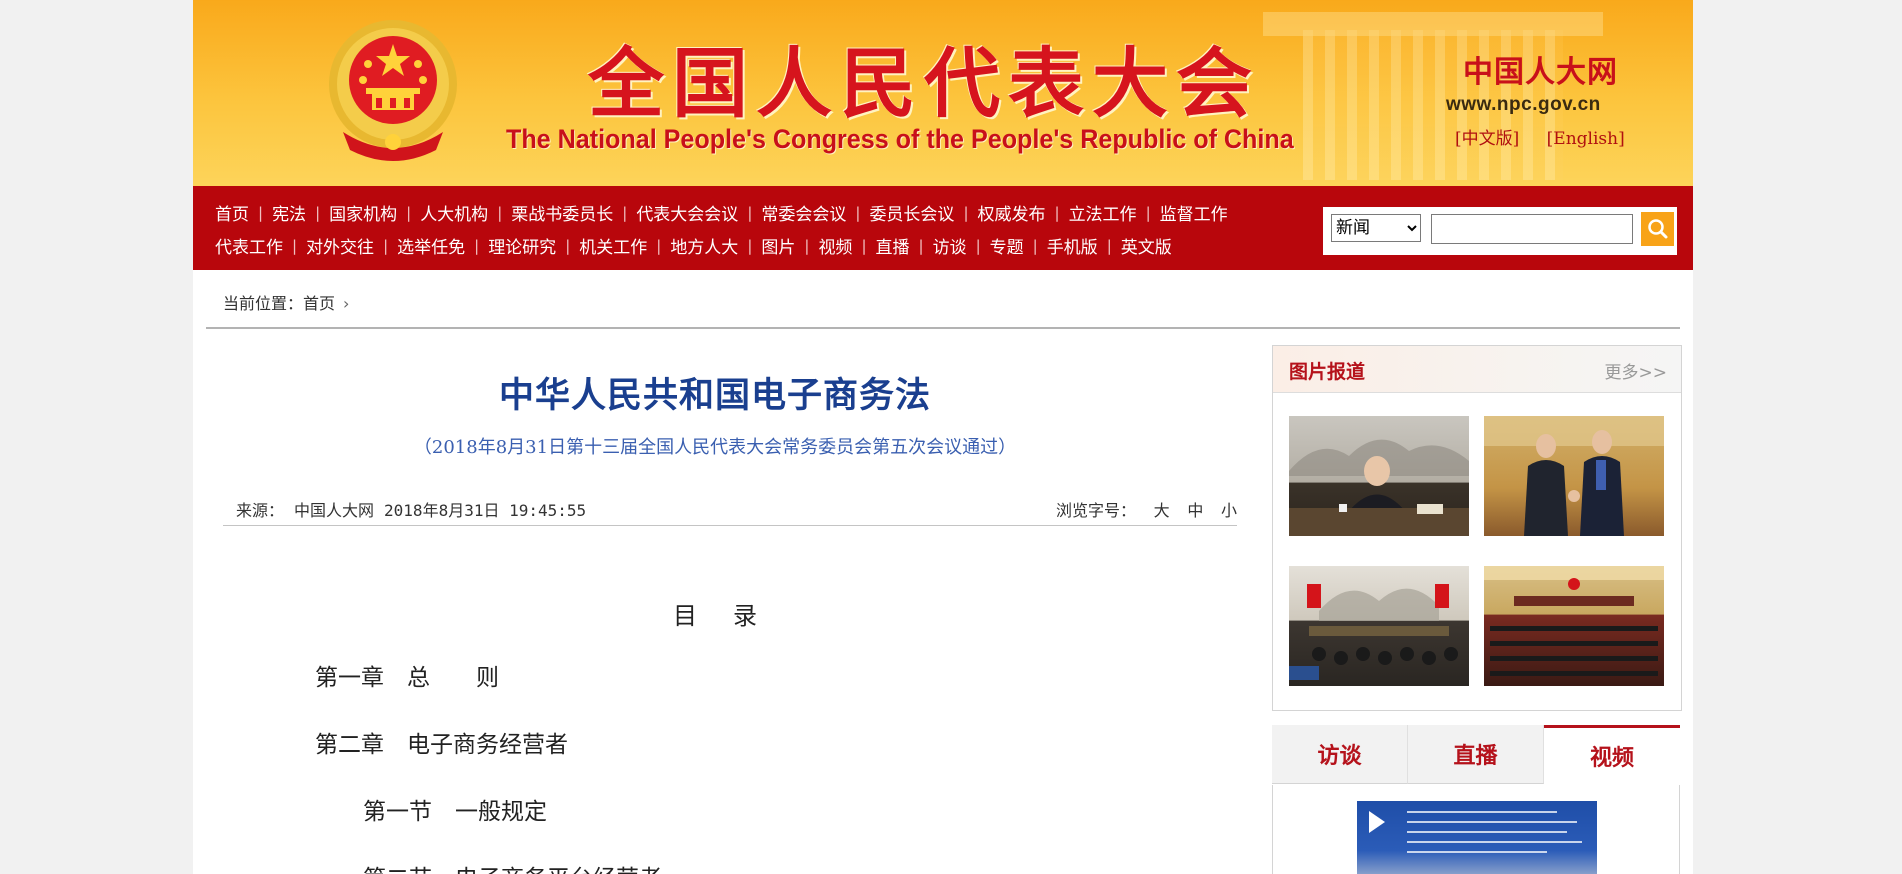  Describe the element at coordinates (232, 212) in the screenshot. I see `nav-item-row1-0: 首页` at that location.